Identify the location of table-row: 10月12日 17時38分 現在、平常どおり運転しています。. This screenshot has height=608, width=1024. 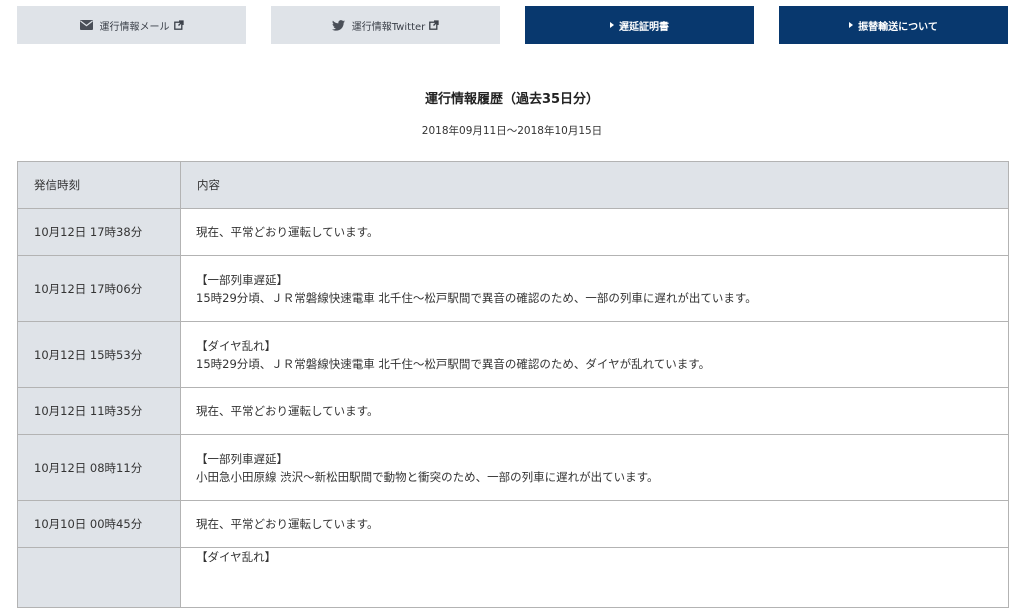
(513, 232).